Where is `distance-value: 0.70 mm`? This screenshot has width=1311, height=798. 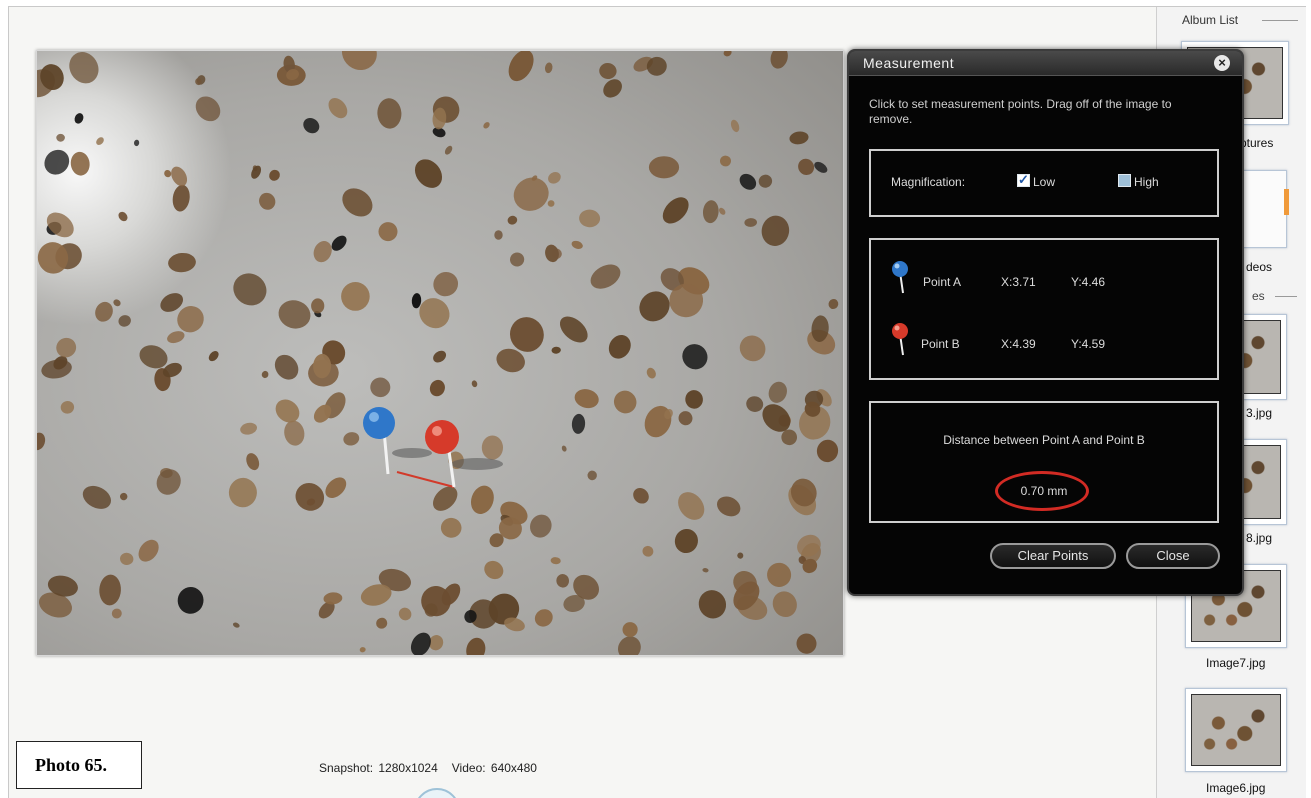 distance-value: 0.70 mm is located at coordinates (1044, 491).